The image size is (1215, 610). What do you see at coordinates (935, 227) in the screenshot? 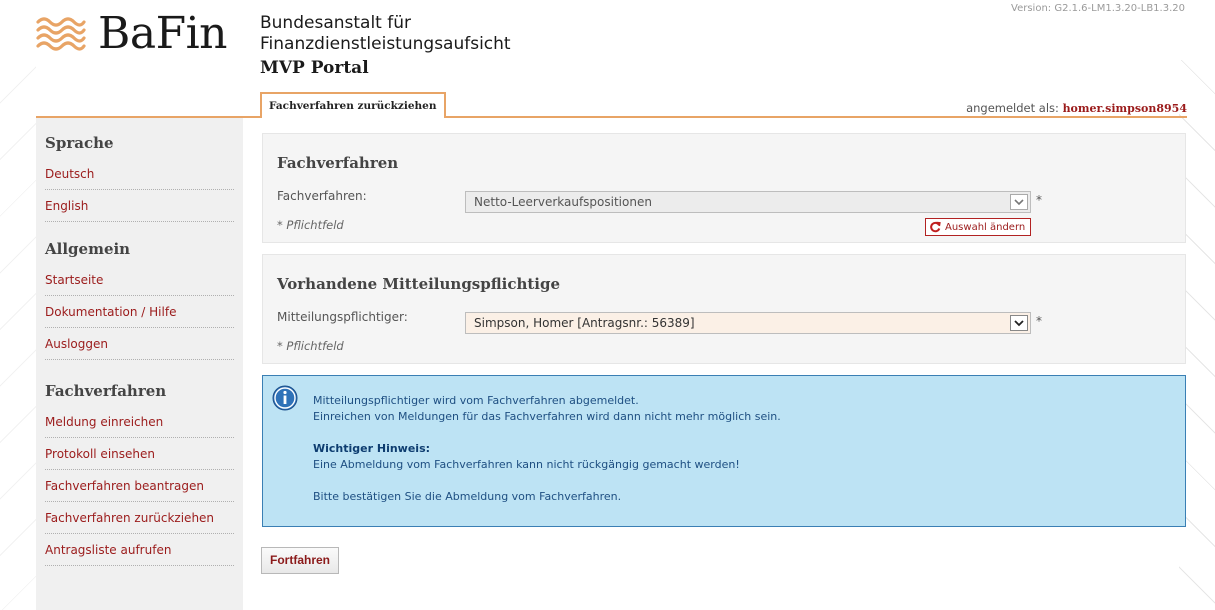
I see `refresh-icon` at bounding box center [935, 227].